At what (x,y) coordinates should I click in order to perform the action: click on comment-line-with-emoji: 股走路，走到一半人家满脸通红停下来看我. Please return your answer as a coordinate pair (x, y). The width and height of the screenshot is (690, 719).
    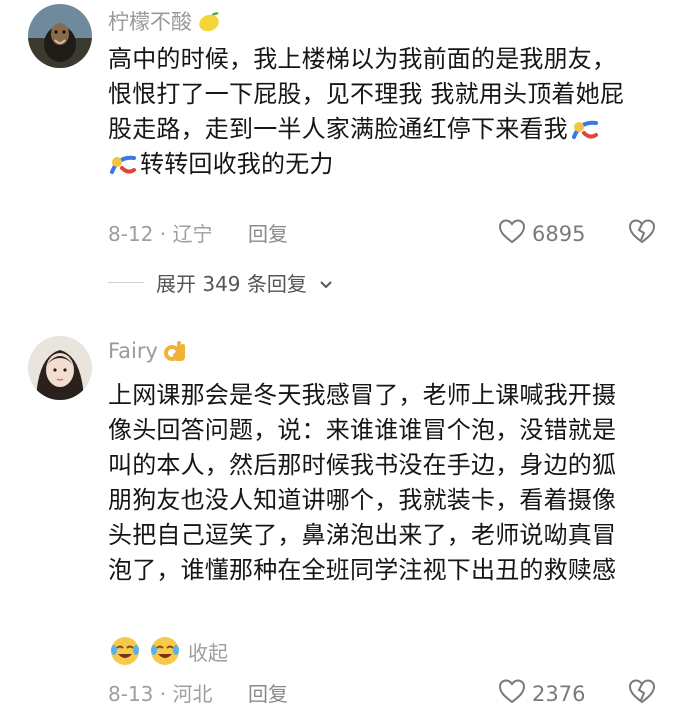
    Looking at the image, I should click on (388, 129).